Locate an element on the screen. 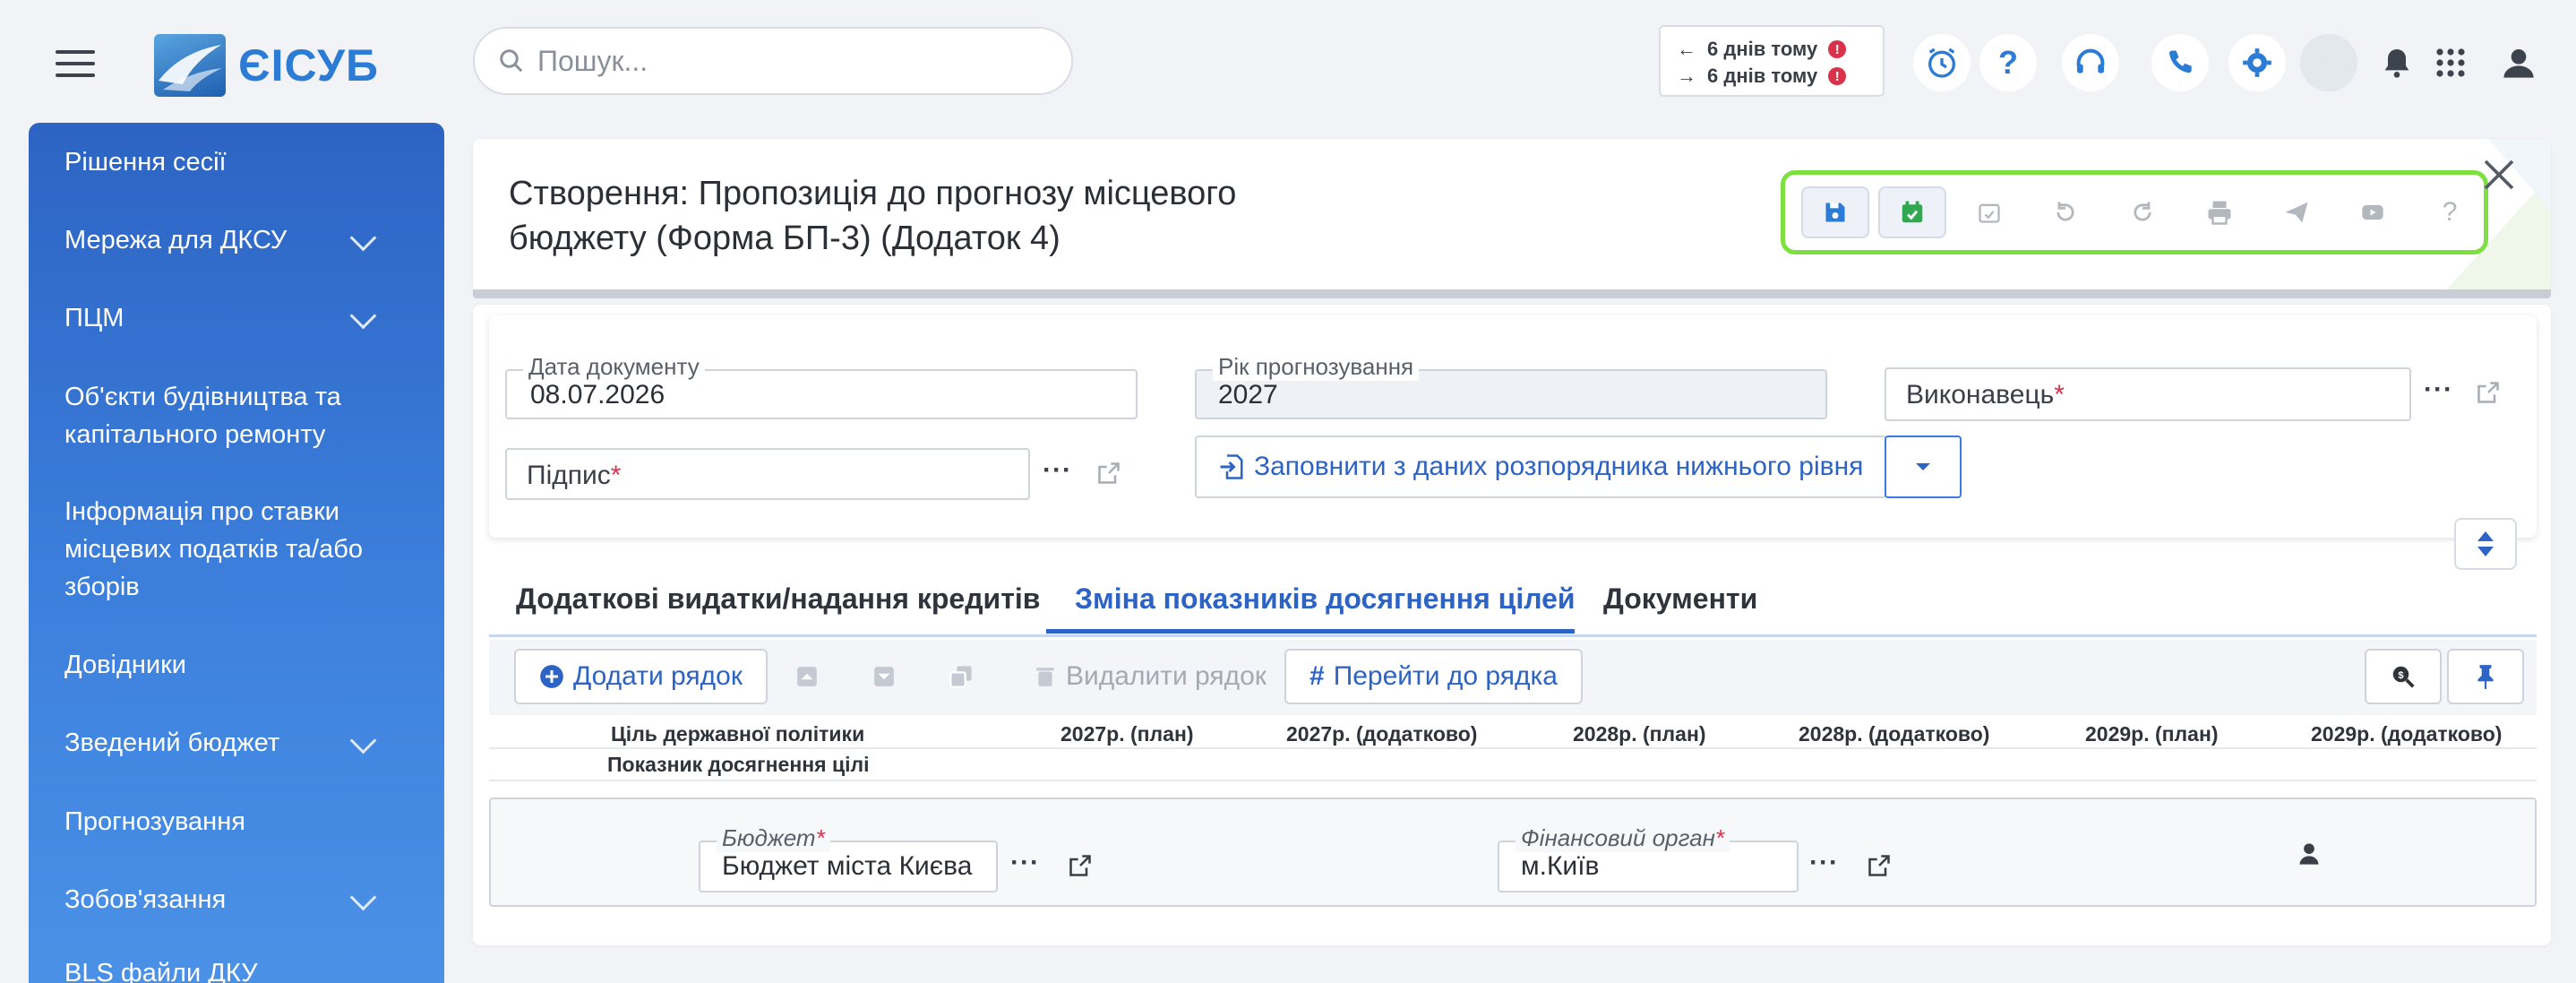  fin-org-lookup-button: ··· is located at coordinates (1824, 863).